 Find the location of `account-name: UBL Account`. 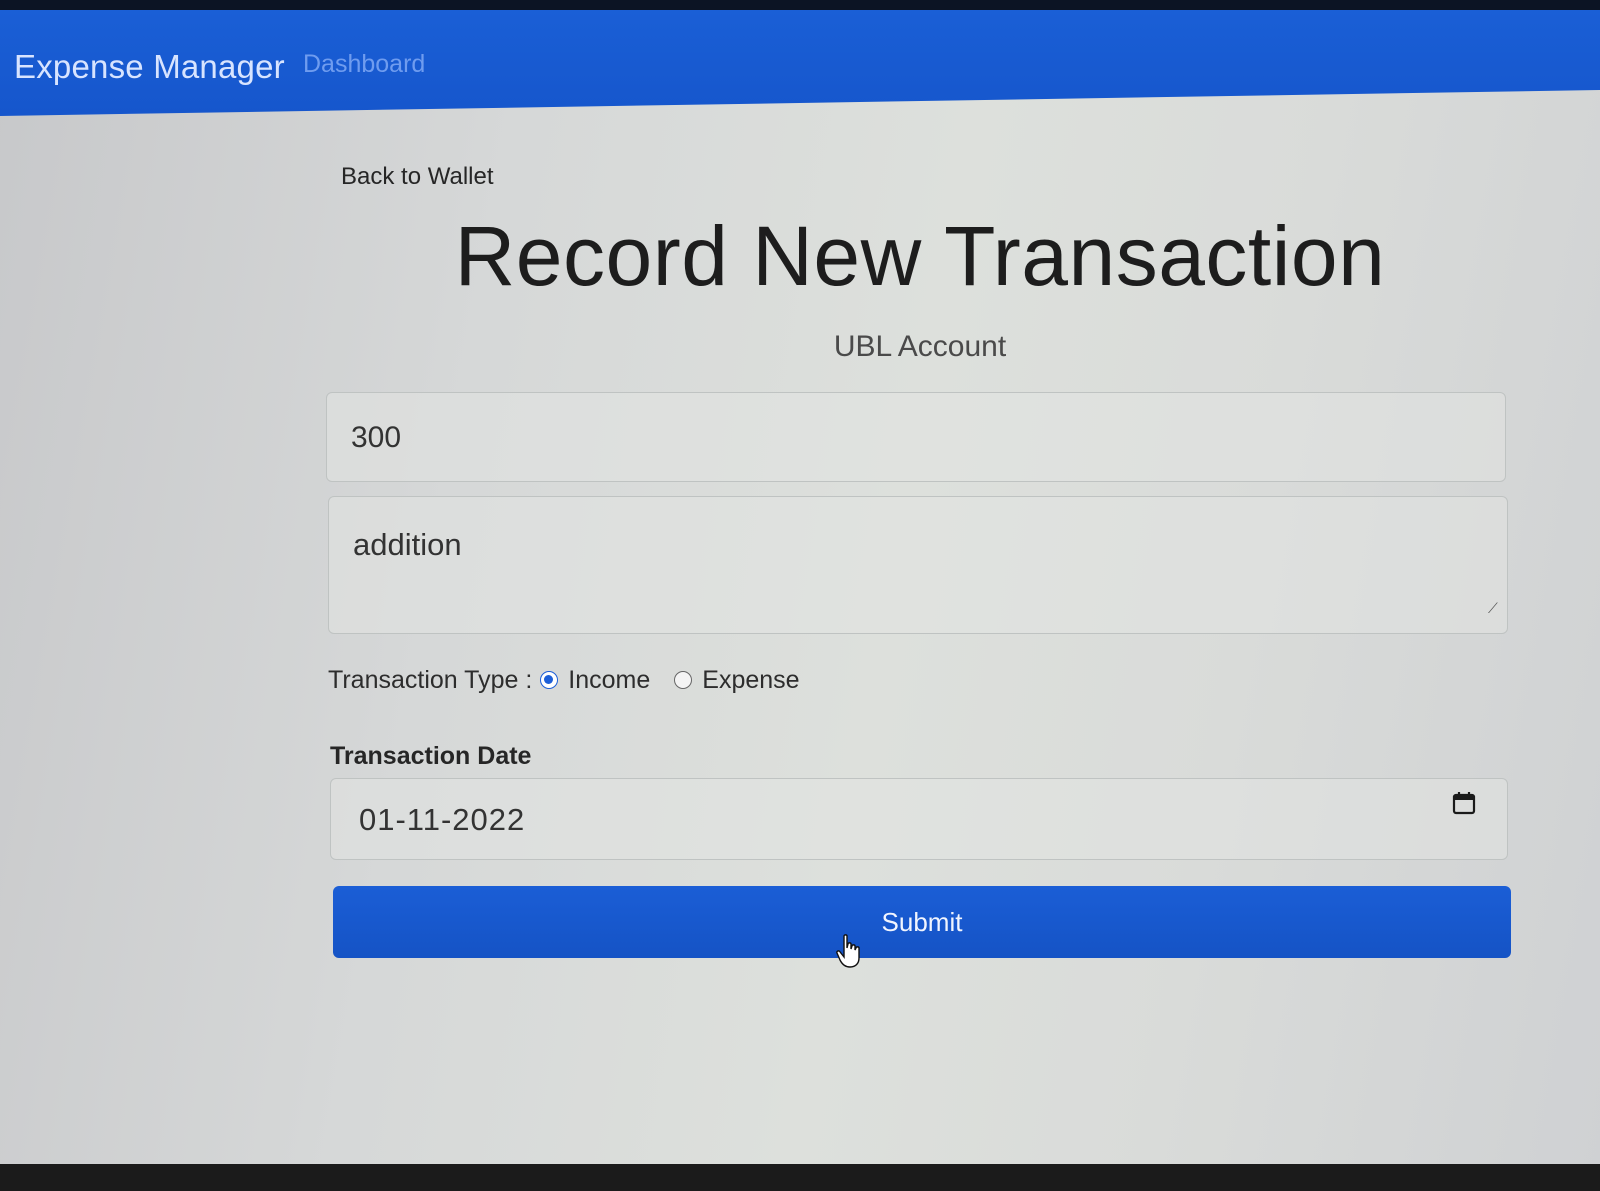

account-name: UBL Account is located at coordinates (920, 346).